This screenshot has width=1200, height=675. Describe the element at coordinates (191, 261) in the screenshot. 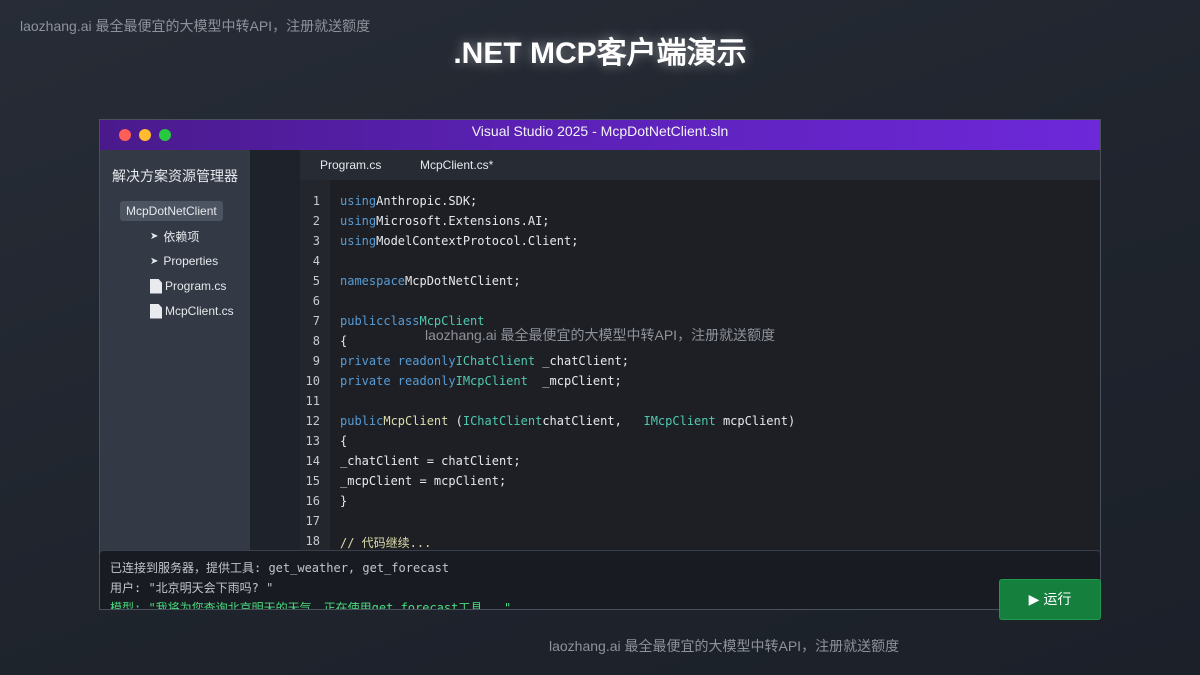

I see `sidebar-item-label: Properties` at that location.